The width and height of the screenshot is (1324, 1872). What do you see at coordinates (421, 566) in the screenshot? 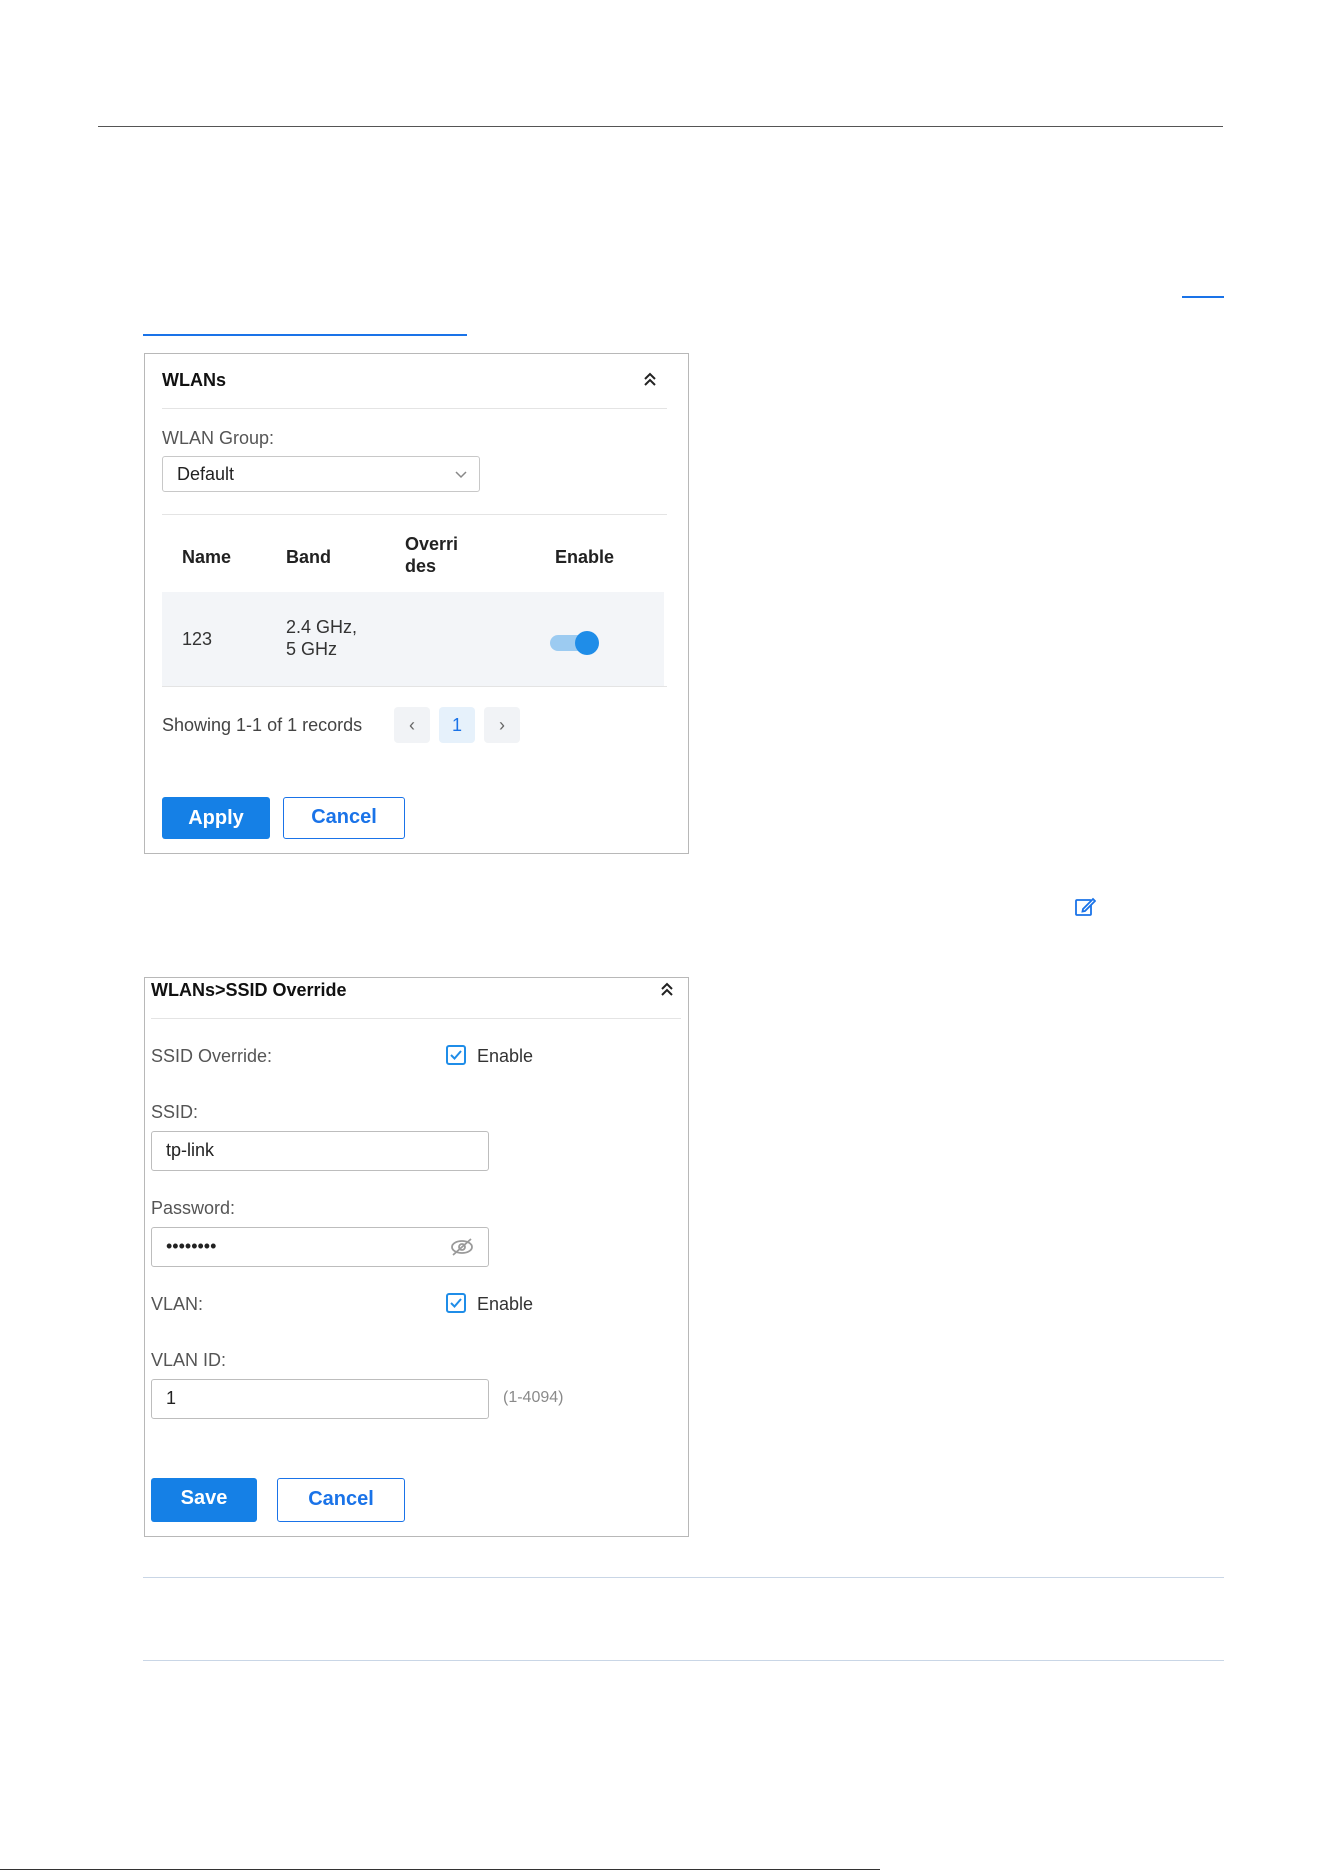
I see `header-line: des` at bounding box center [421, 566].